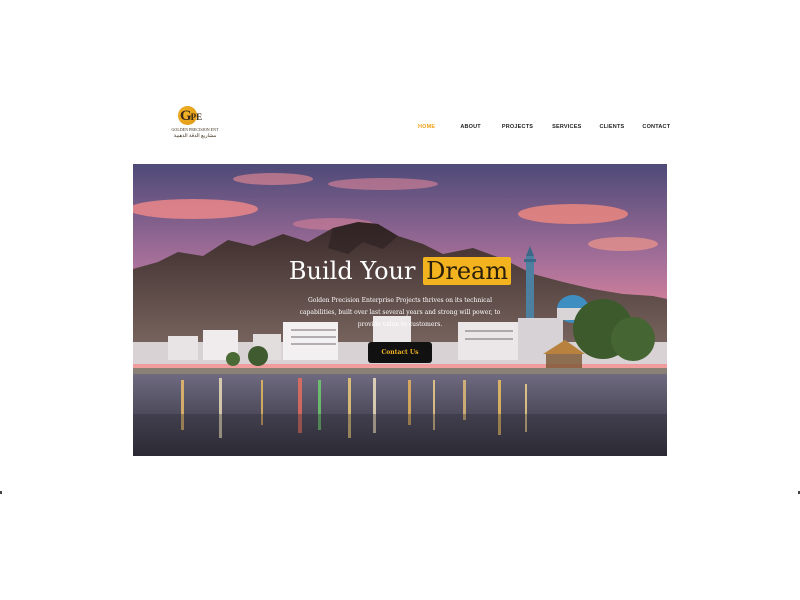 The height and width of the screenshot is (600, 800). Describe the element at coordinates (1, 492) in the screenshot. I see `edge-marker-left` at that location.